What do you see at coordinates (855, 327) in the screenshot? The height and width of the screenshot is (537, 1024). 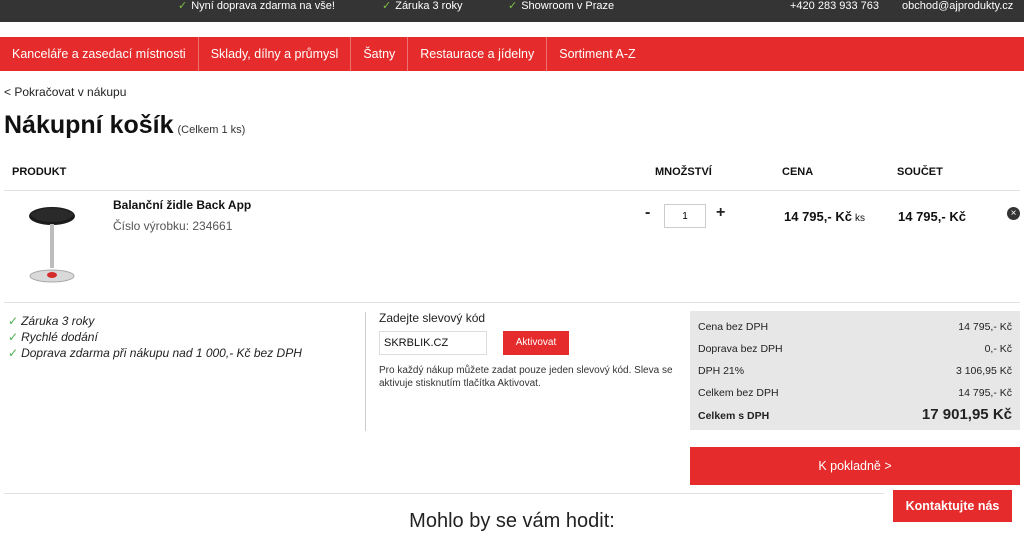 I see `summary-row: Cena bez DPH 14 795,- Kč` at bounding box center [855, 327].